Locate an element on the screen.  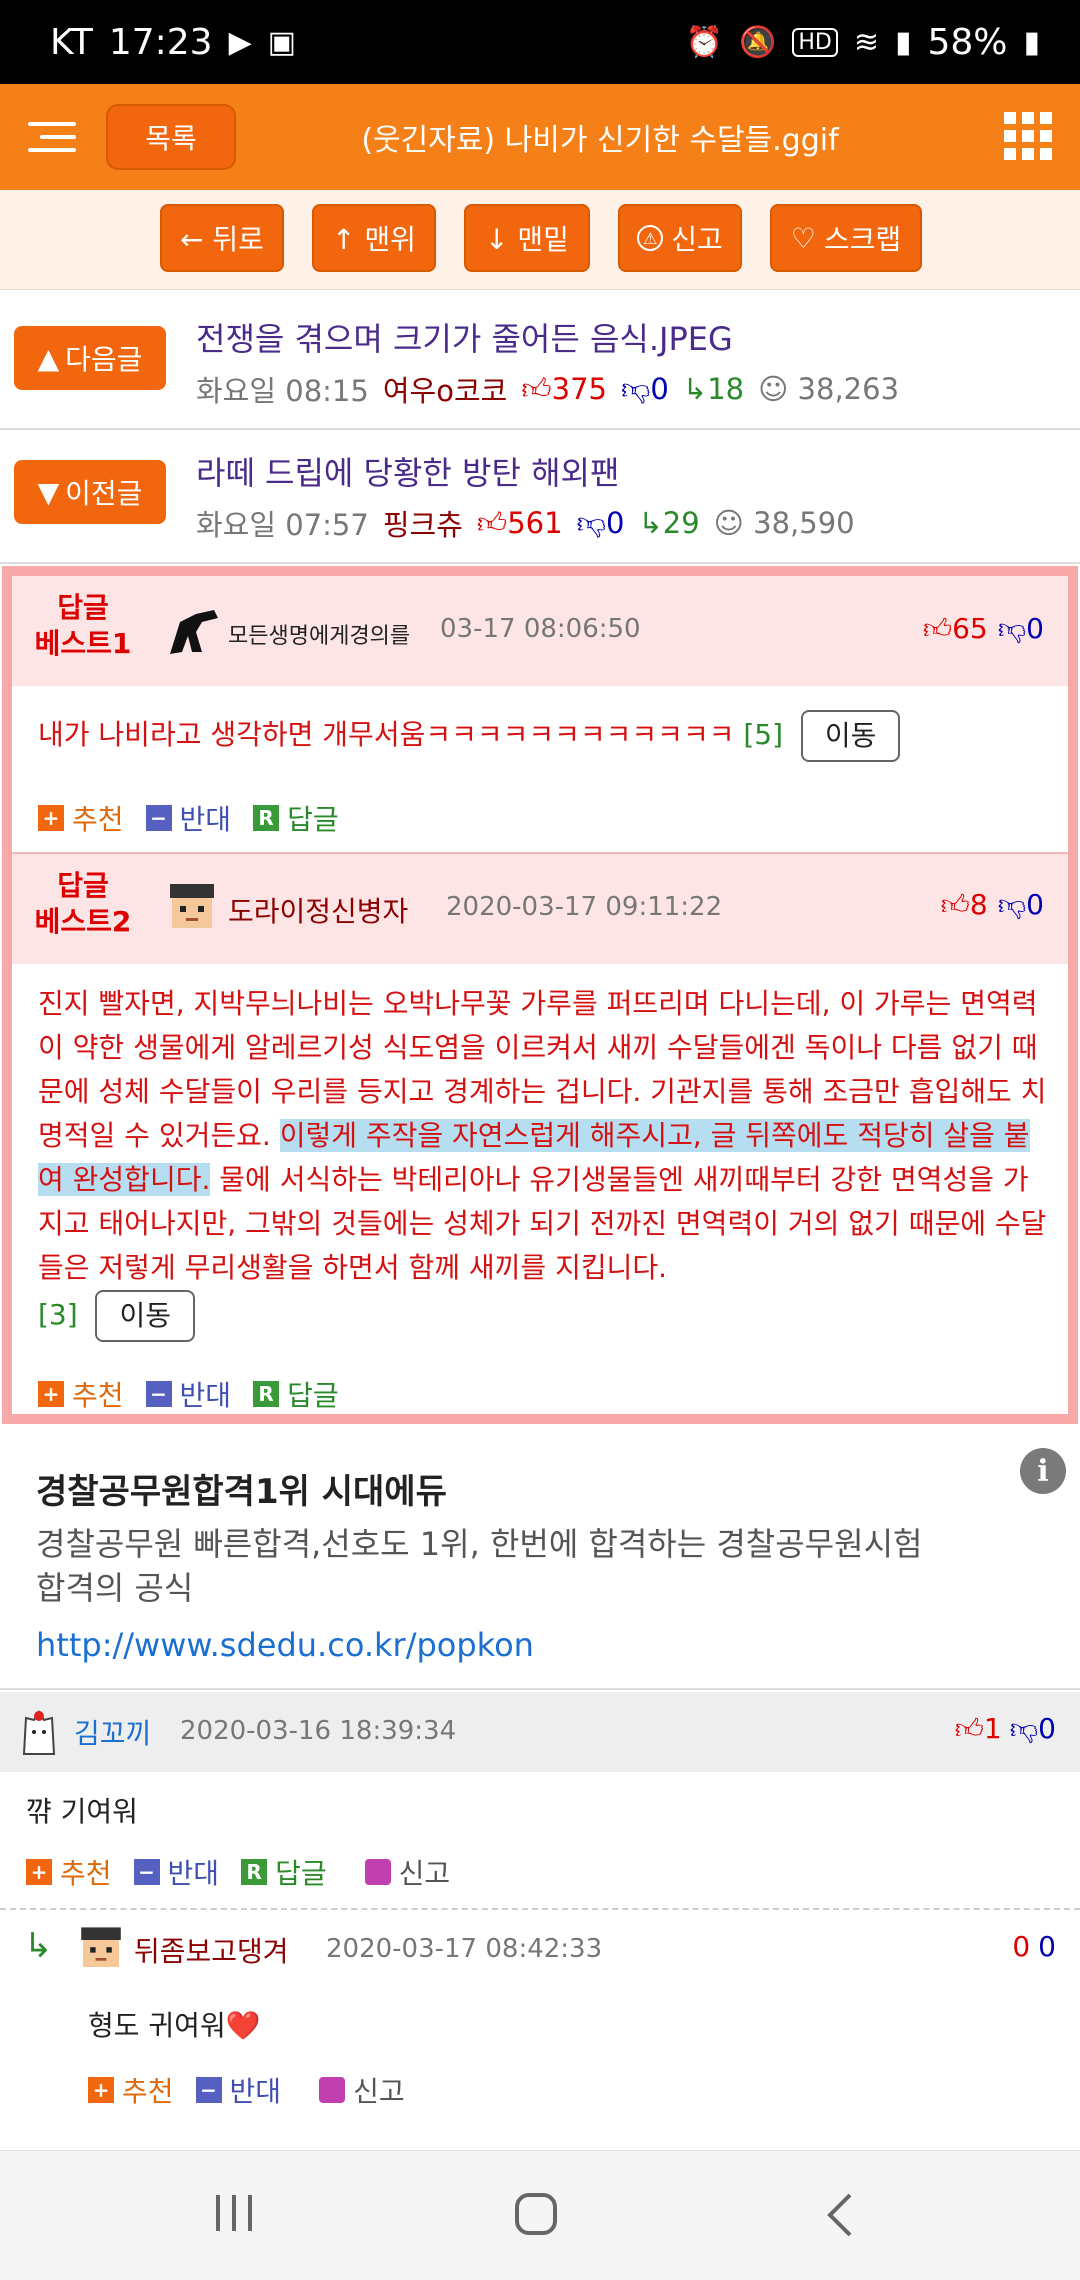
prev-post-button: ▼ 이전글 is located at coordinates (90, 492).